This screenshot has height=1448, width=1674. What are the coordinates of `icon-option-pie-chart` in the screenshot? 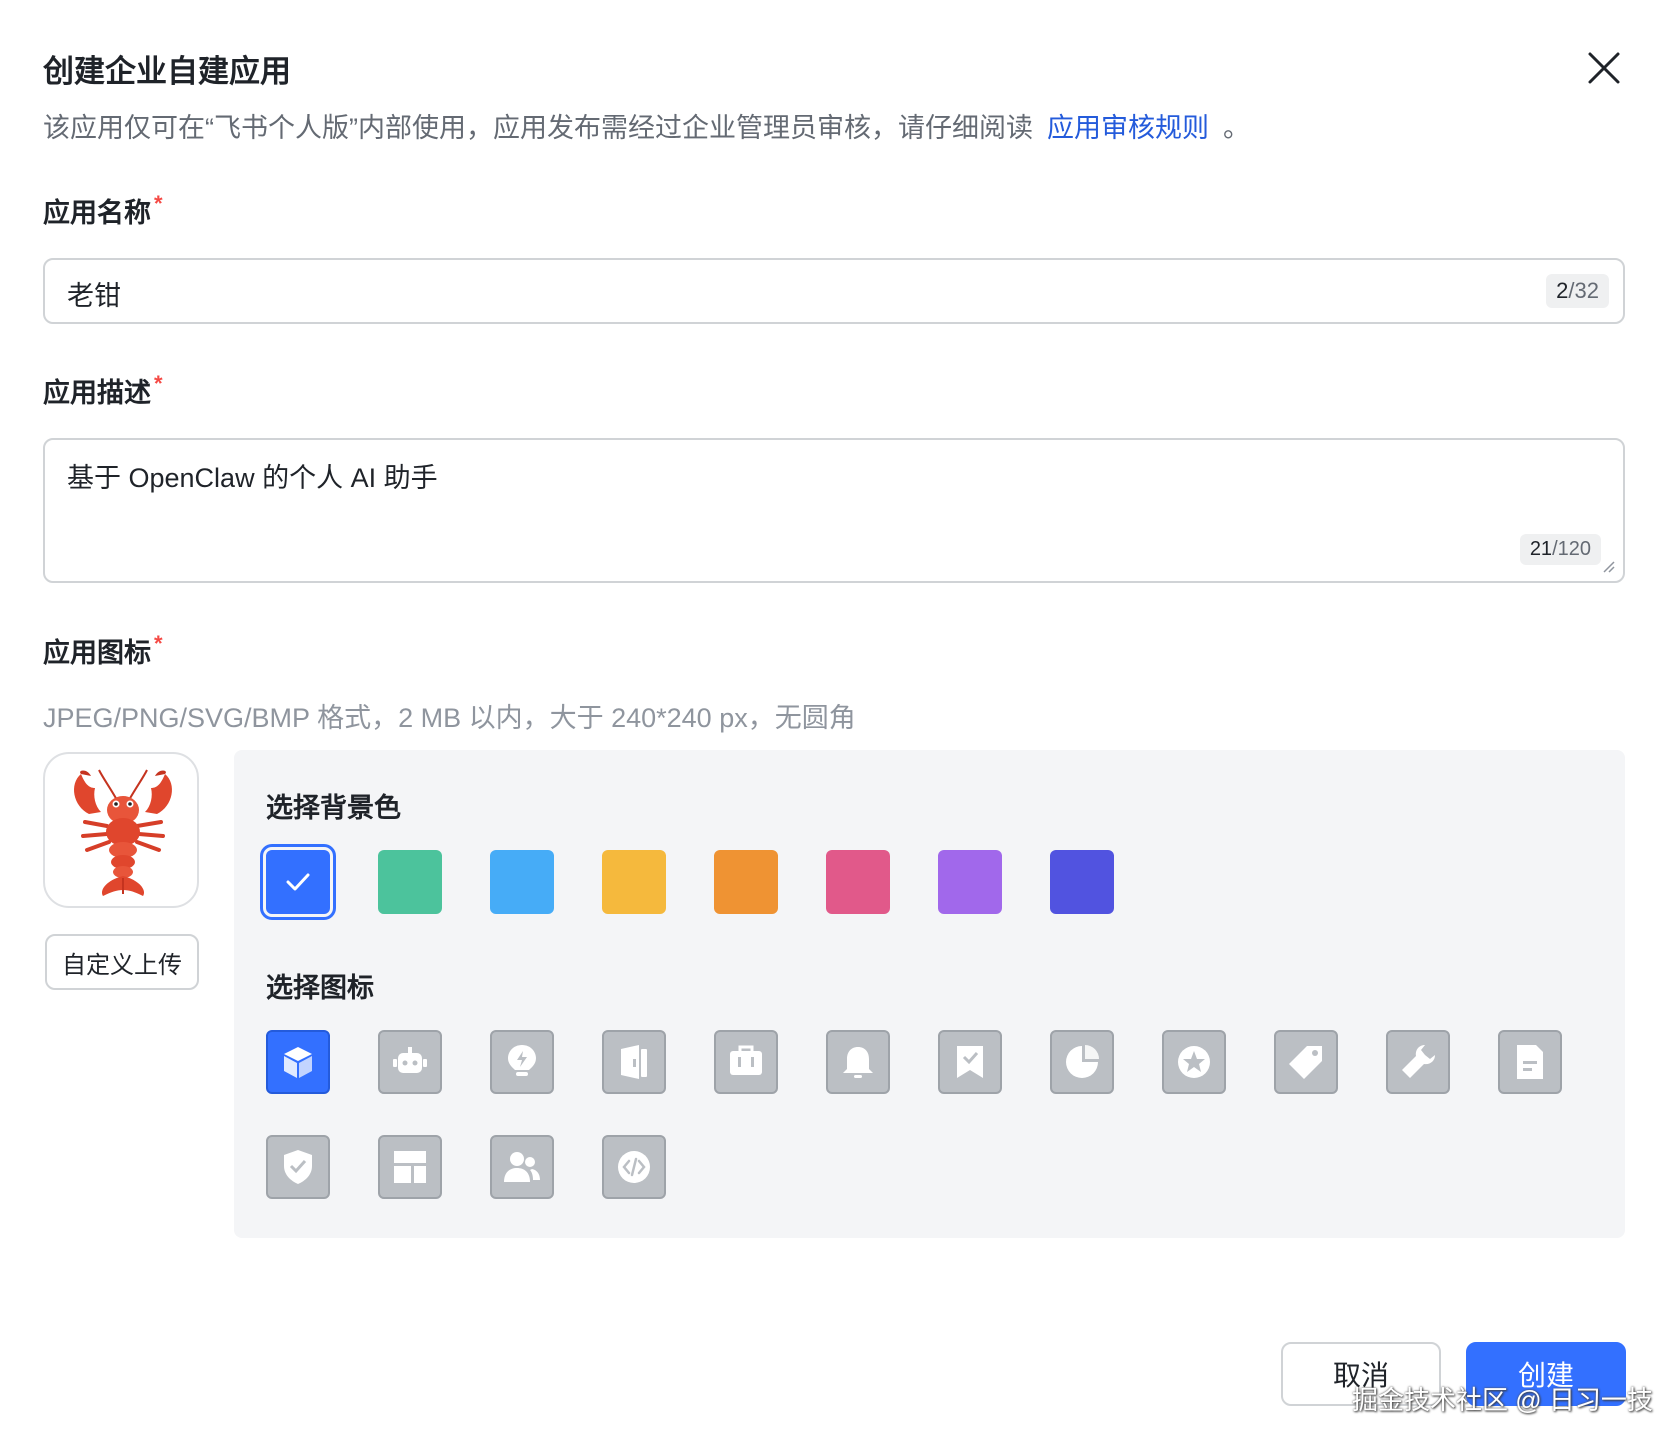 It's located at (1082, 1062).